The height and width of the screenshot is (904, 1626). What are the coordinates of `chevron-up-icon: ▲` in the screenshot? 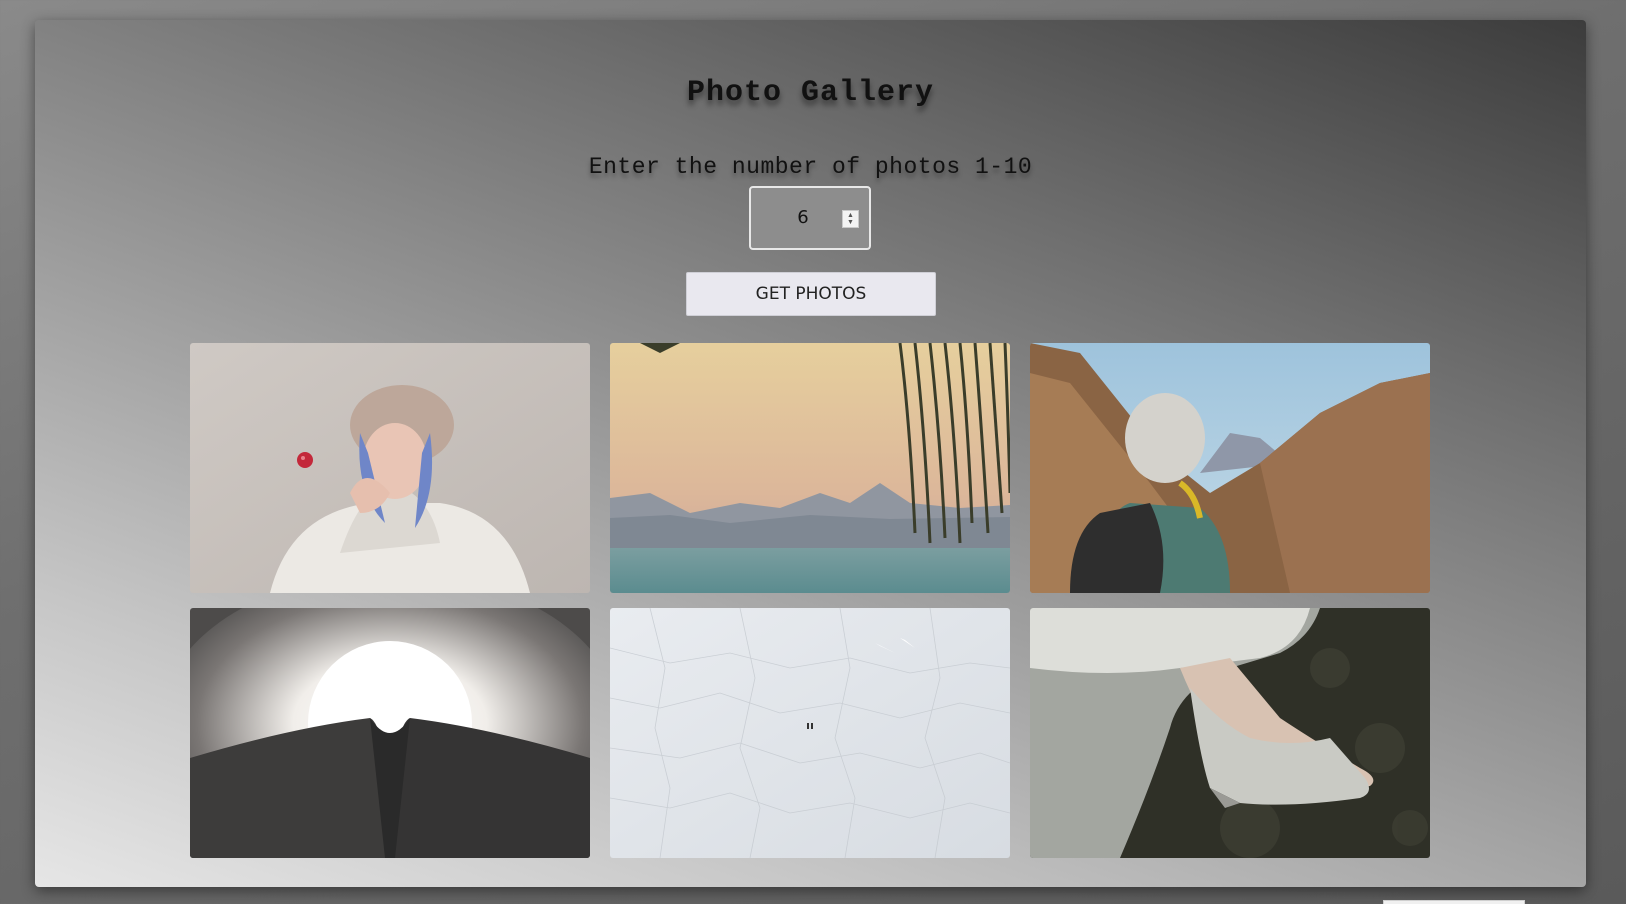 It's located at (850, 215).